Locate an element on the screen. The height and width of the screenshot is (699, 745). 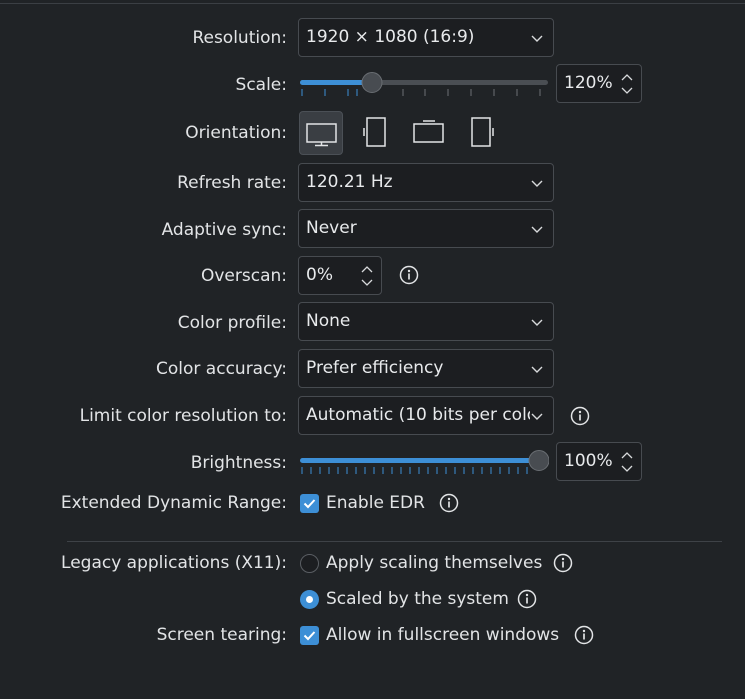
limit-color-select: Automatic (10 bits per colo is located at coordinates (426, 415).